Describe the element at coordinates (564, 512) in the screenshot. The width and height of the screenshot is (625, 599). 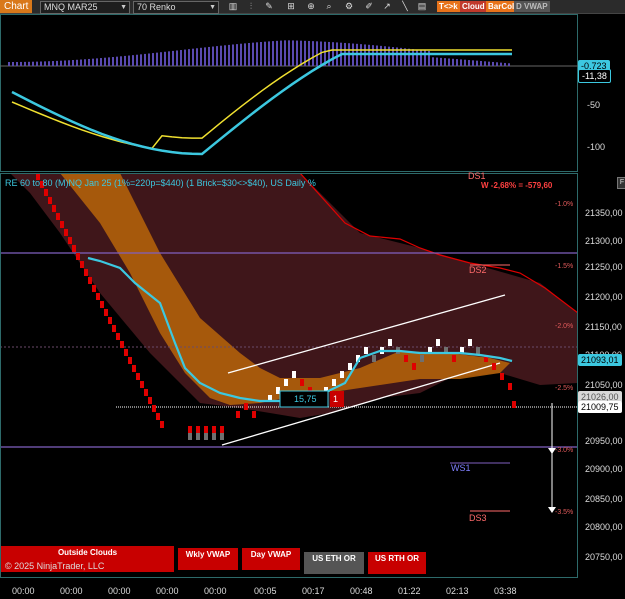
I see `pct-label: -3.5%` at that location.